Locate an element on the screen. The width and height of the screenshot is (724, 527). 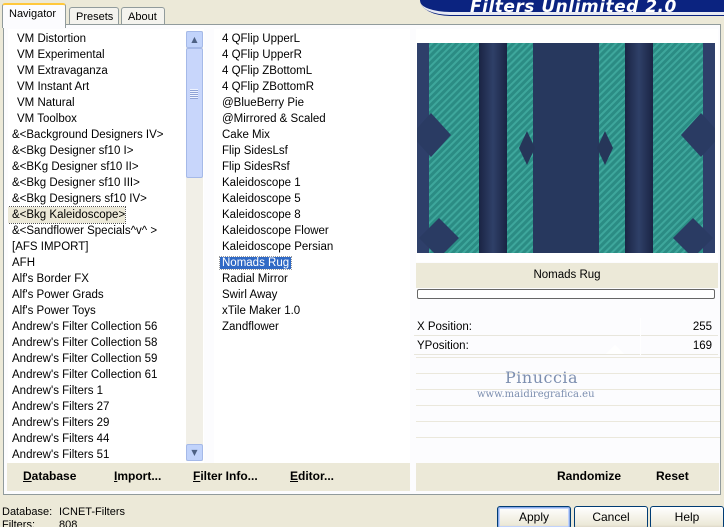
category-item: &<Sandflower Specials^v^ > is located at coordinates (82, 231).